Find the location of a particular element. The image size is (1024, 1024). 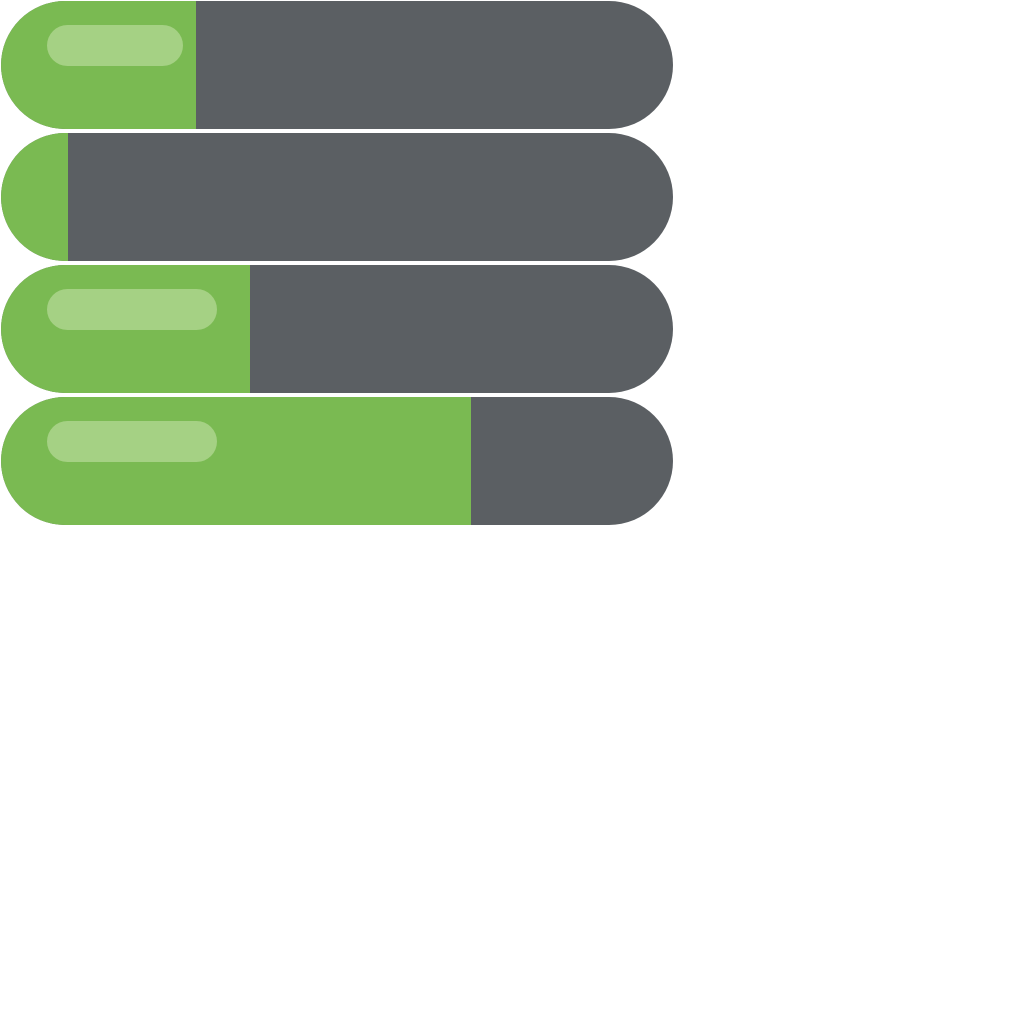

progress-bar-1-highlight is located at coordinates (115, 45).